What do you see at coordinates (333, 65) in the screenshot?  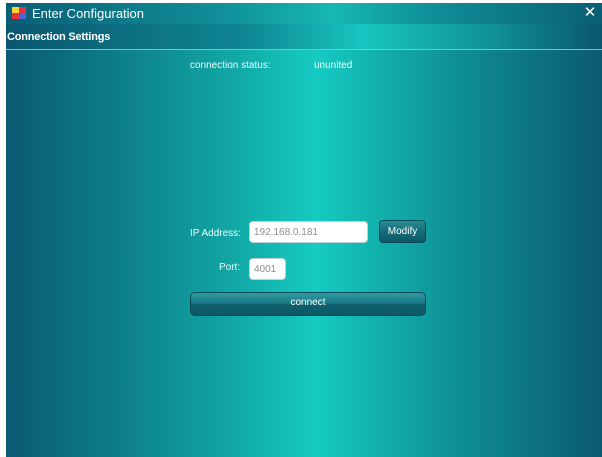 I see `connection-status-value: ununited` at bounding box center [333, 65].